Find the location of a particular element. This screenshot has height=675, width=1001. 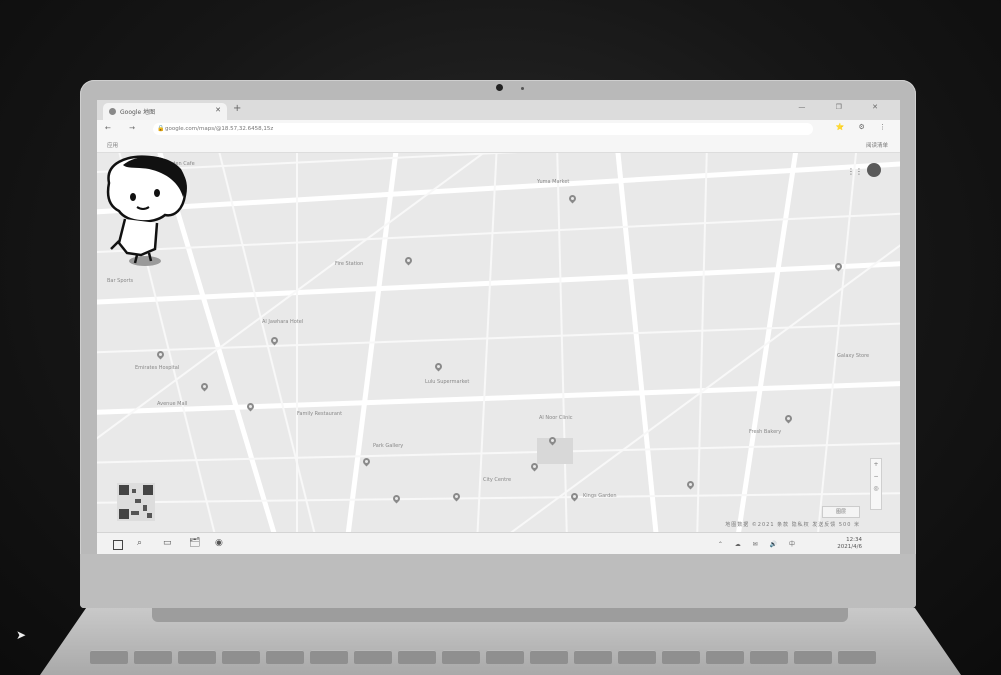

bookmarks-bar: 应用 阅读清单 is located at coordinates (498, 145).